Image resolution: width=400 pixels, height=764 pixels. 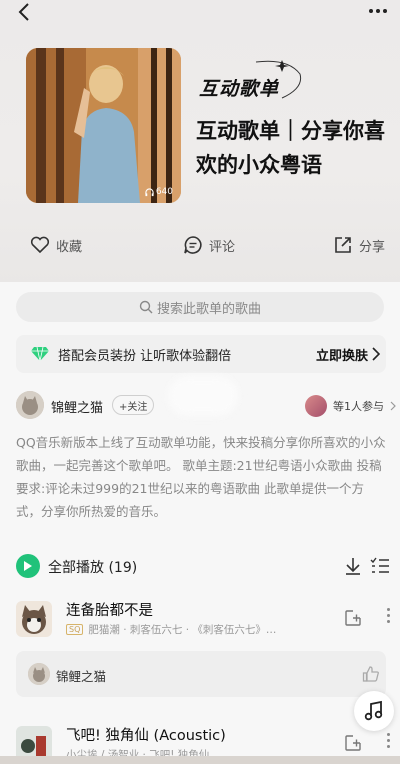 I want to click on brand-text: 互动歌单, so click(x=239, y=89).